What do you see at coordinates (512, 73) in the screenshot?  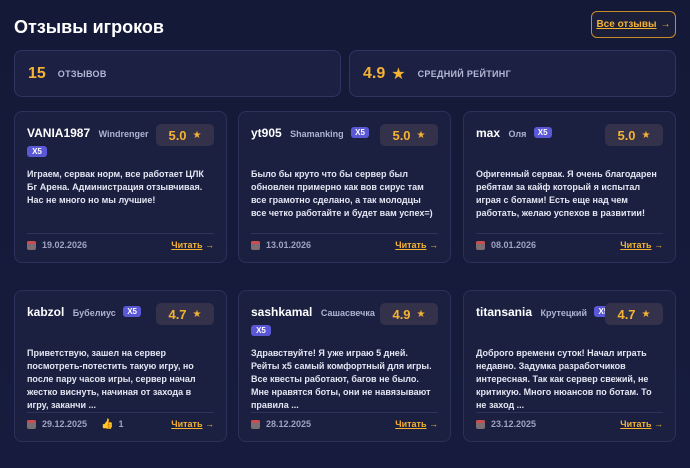 I see `average-rating-card: 4.9 ★ средний рейтинг` at bounding box center [512, 73].